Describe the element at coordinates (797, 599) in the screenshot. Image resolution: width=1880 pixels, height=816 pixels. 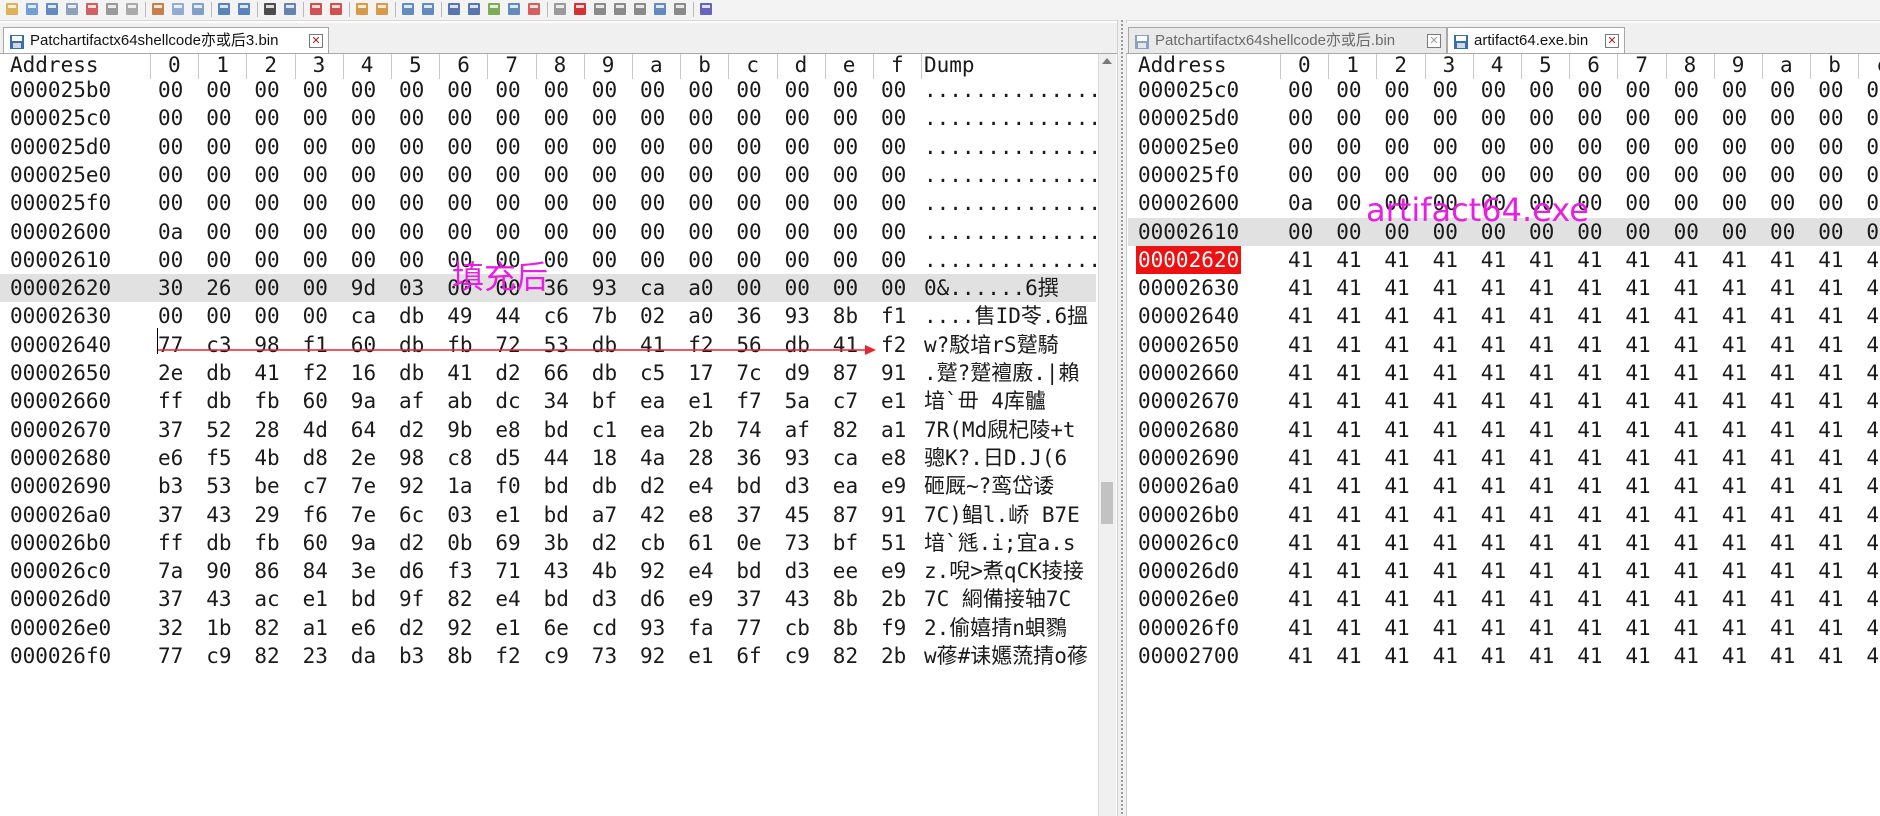
I see `hex-byte: 43` at that location.